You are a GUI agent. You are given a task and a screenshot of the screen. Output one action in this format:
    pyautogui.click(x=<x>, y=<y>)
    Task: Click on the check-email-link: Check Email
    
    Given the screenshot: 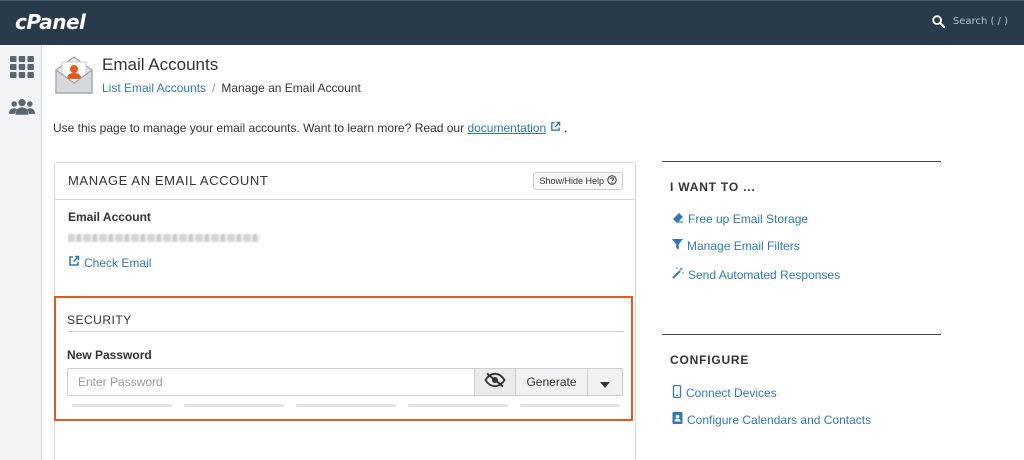 What is the action you would take?
    pyautogui.click(x=109, y=262)
    